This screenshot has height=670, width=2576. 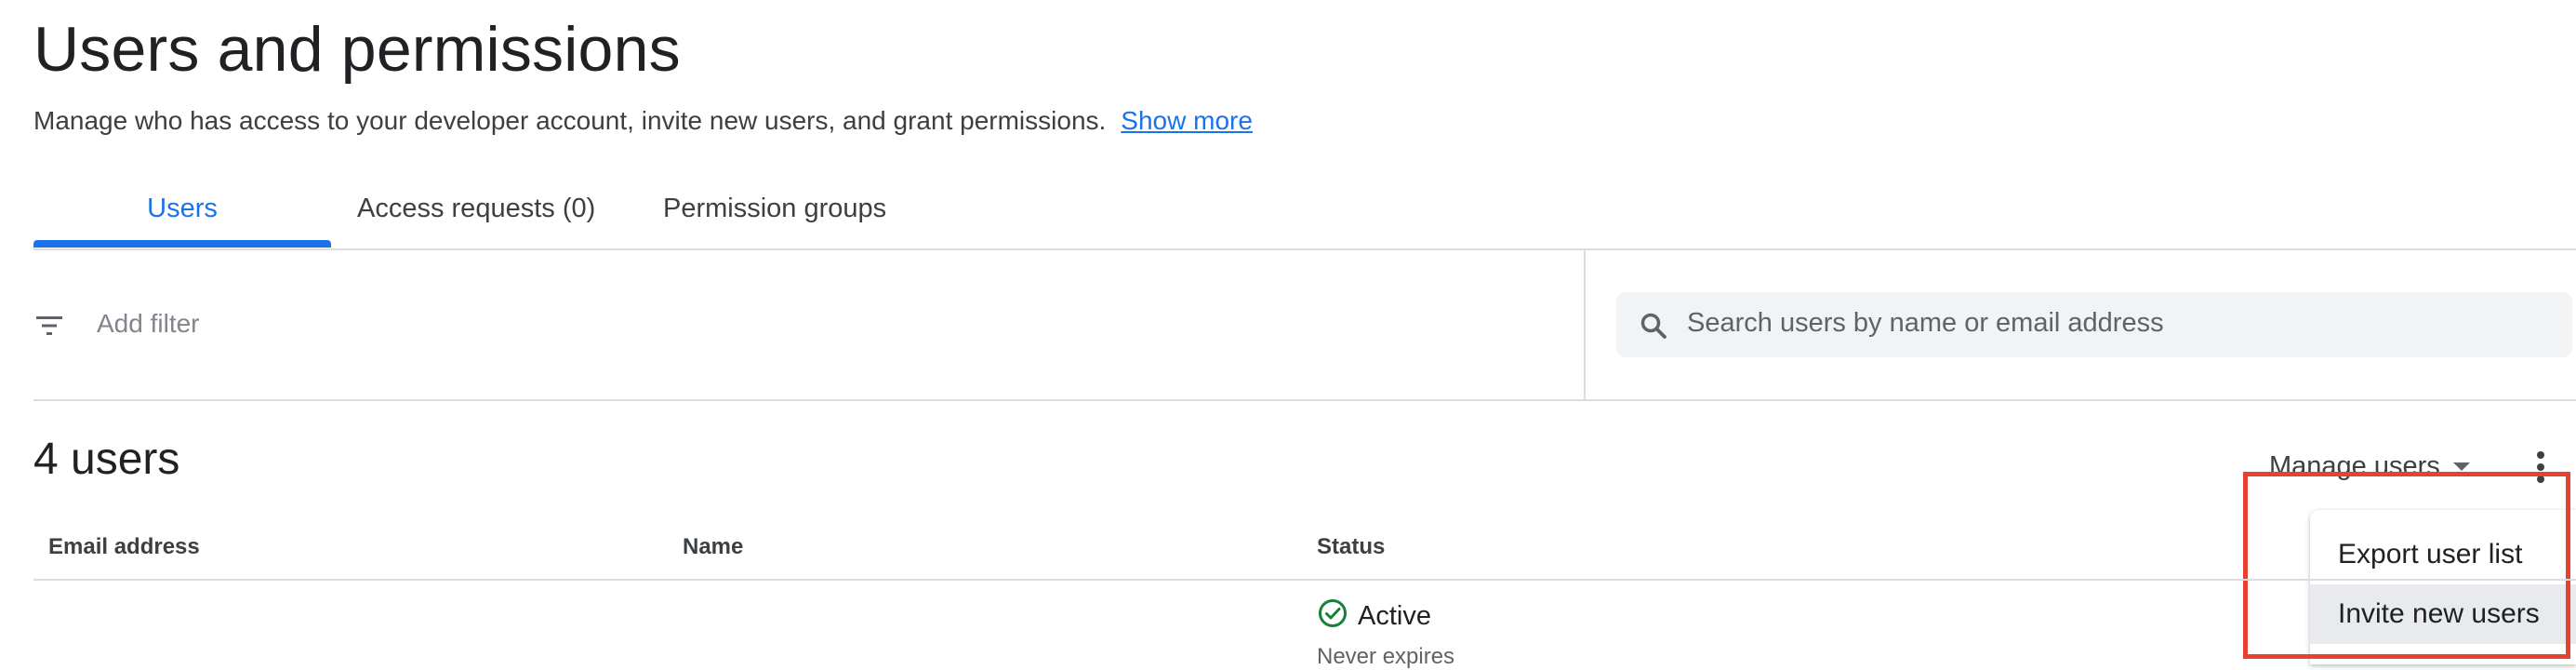 I want to click on status-text: Active, so click(x=1394, y=616).